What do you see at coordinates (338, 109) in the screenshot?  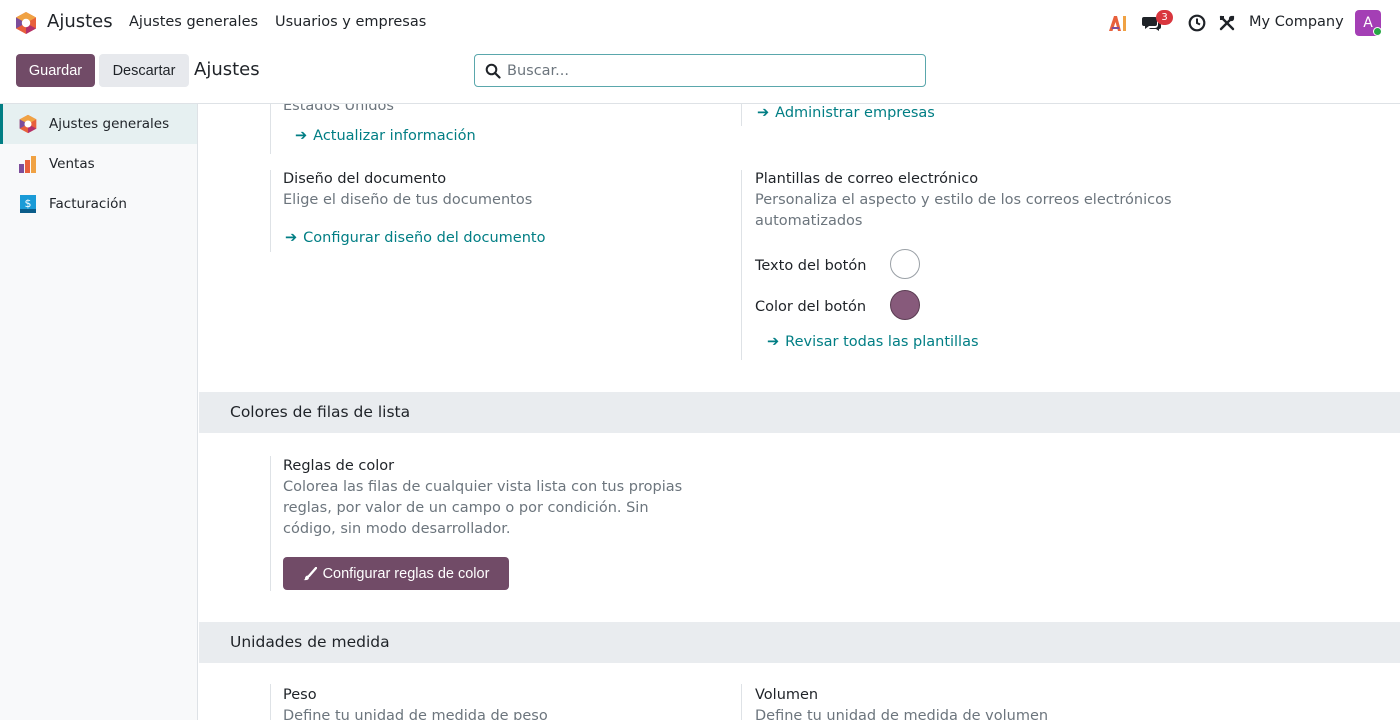 I see `company-address-tail: Estados Unidos` at bounding box center [338, 109].